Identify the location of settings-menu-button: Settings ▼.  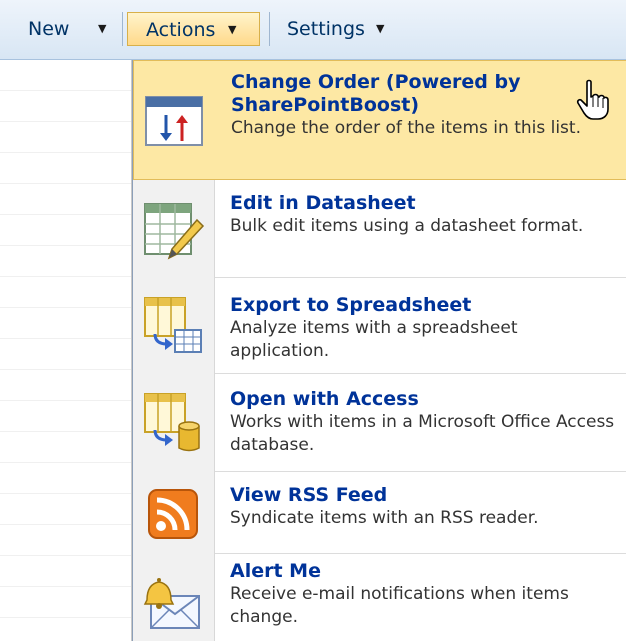
(343, 29).